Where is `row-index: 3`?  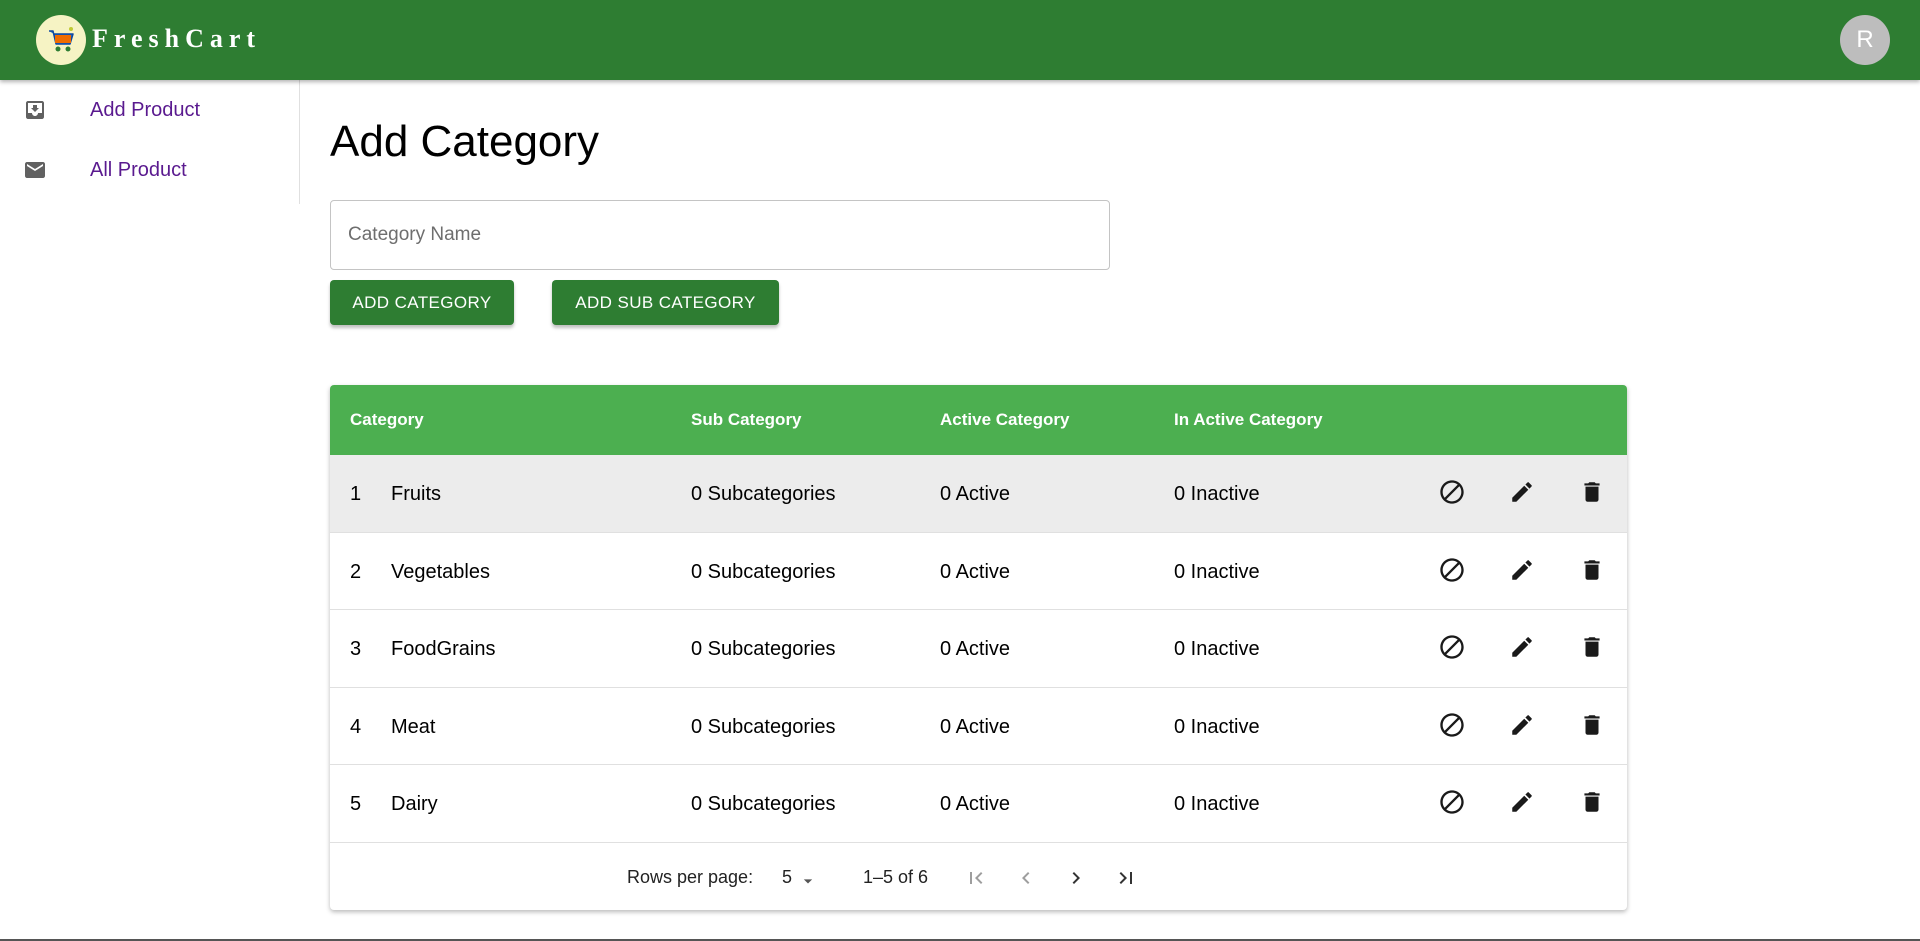 row-index: 3 is located at coordinates (356, 649).